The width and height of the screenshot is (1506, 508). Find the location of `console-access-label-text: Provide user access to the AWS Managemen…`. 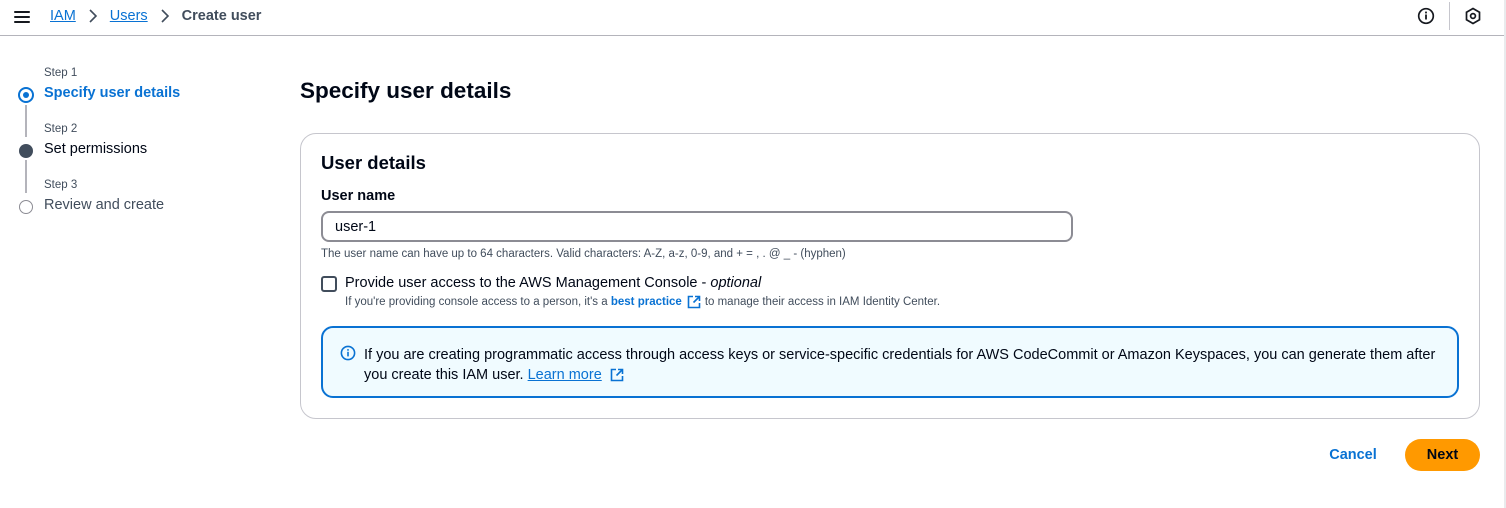

console-access-label-text: Provide user access to the AWS Managemen… is located at coordinates (528, 283).